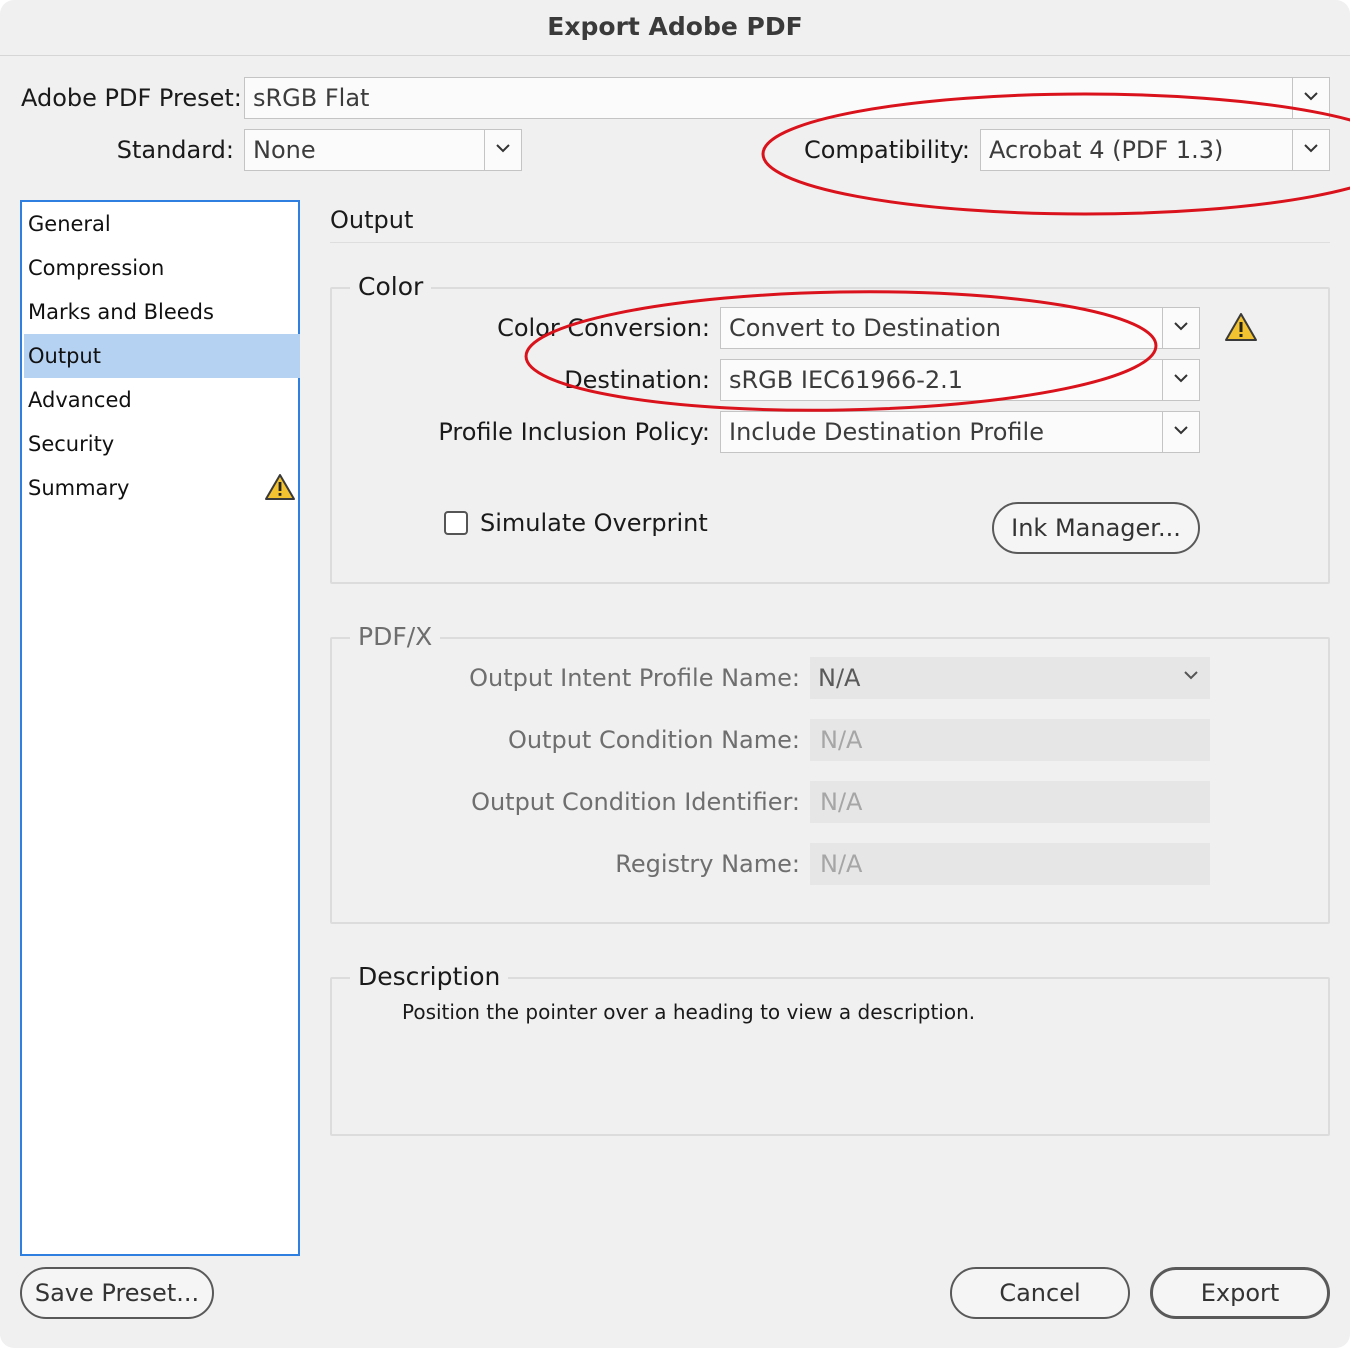 The height and width of the screenshot is (1348, 1350). I want to click on compatibility-dropdown: Acrobat 4 (PDF 1.3), so click(1155, 150).